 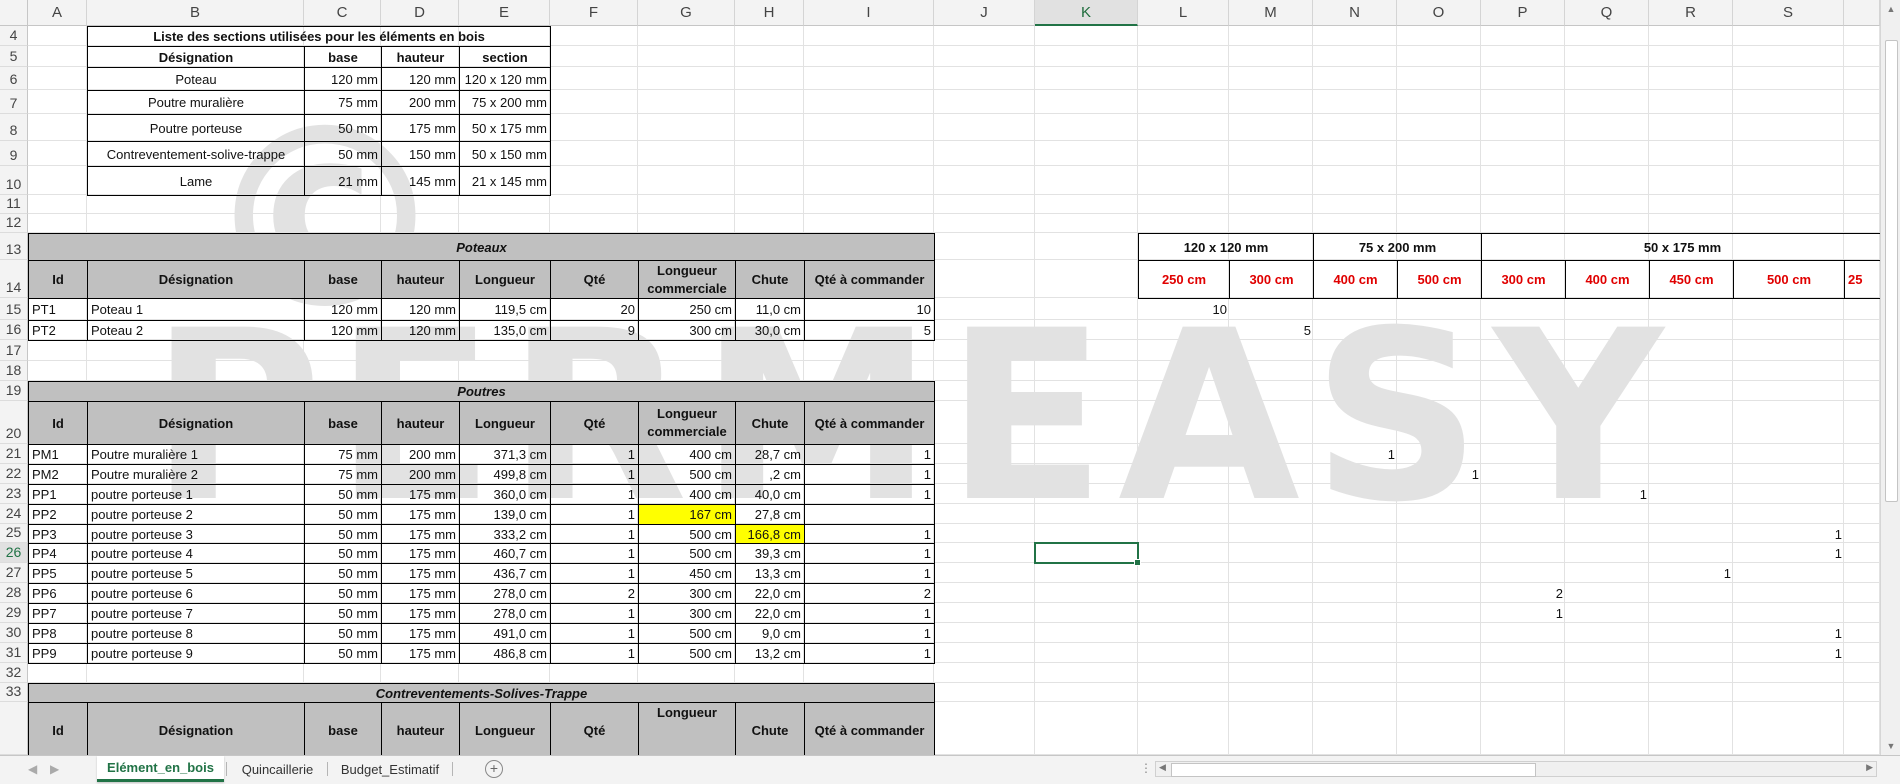 What do you see at coordinates (1890, 377) in the screenshot?
I see `vertical-scrollbar: ▲ ▼` at bounding box center [1890, 377].